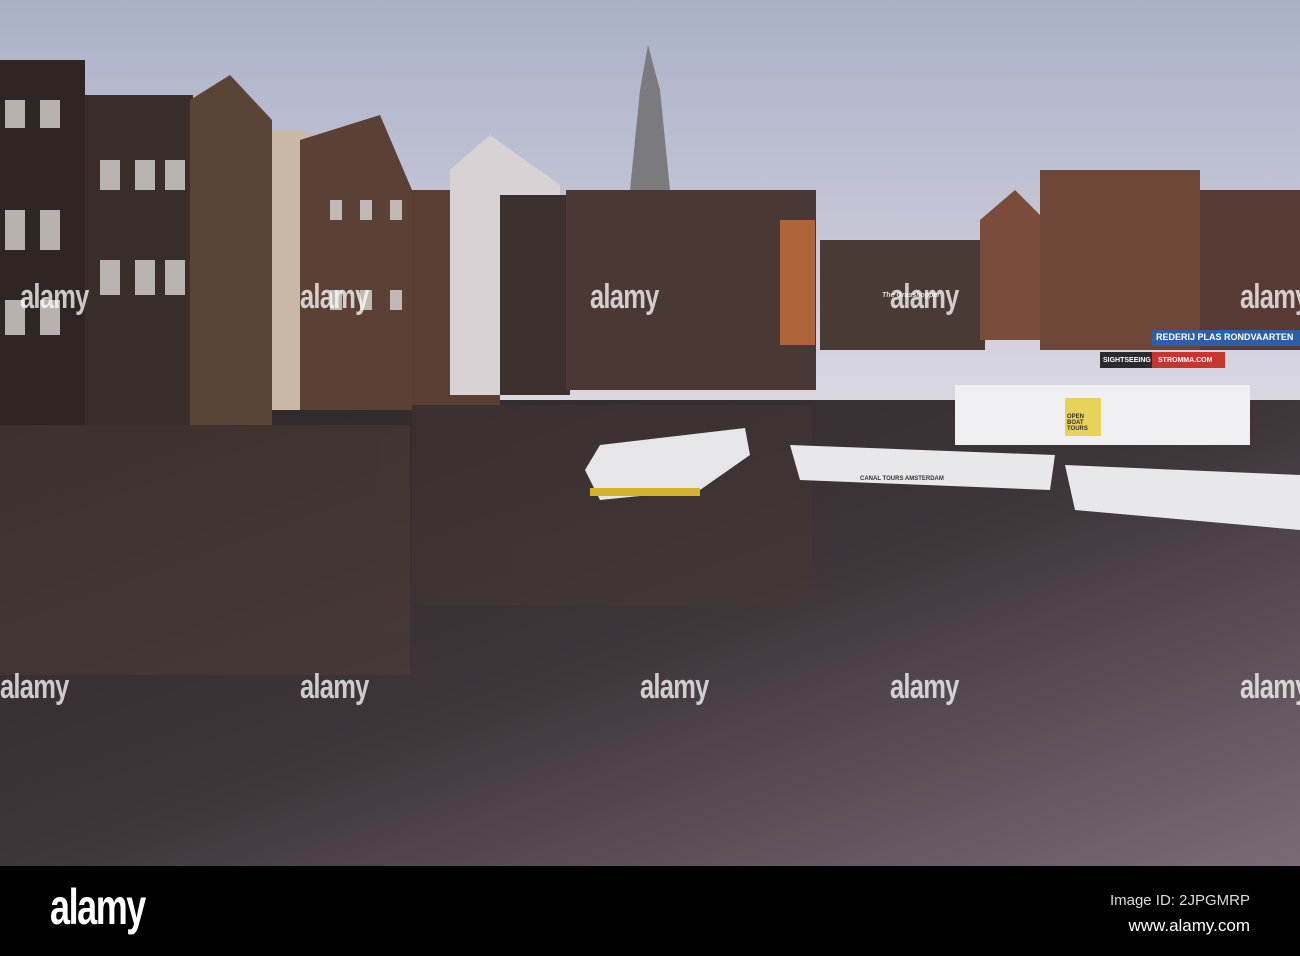 This screenshot has width=1300, height=956. Describe the element at coordinates (650, 911) in the screenshot. I see `footer-bar: alamy Image ID: 2JPGMRP www.alamy.com` at that location.